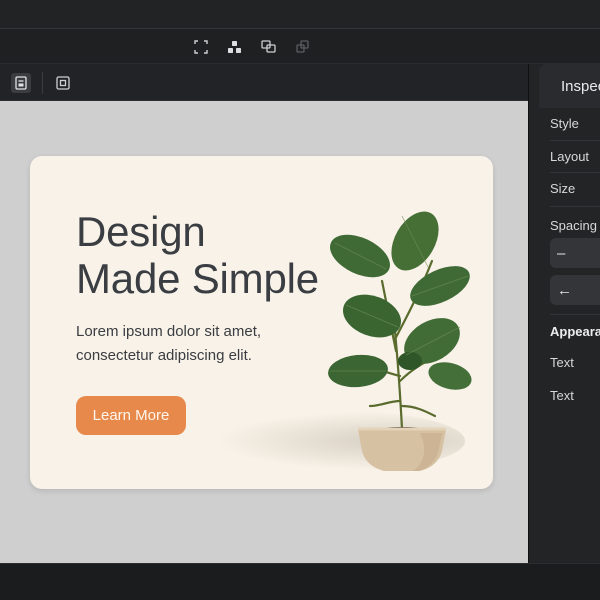 The image size is (600, 600). Describe the element at coordinates (562, 188) in the screenshot. I see `inspector-row-size: Size` at that location.